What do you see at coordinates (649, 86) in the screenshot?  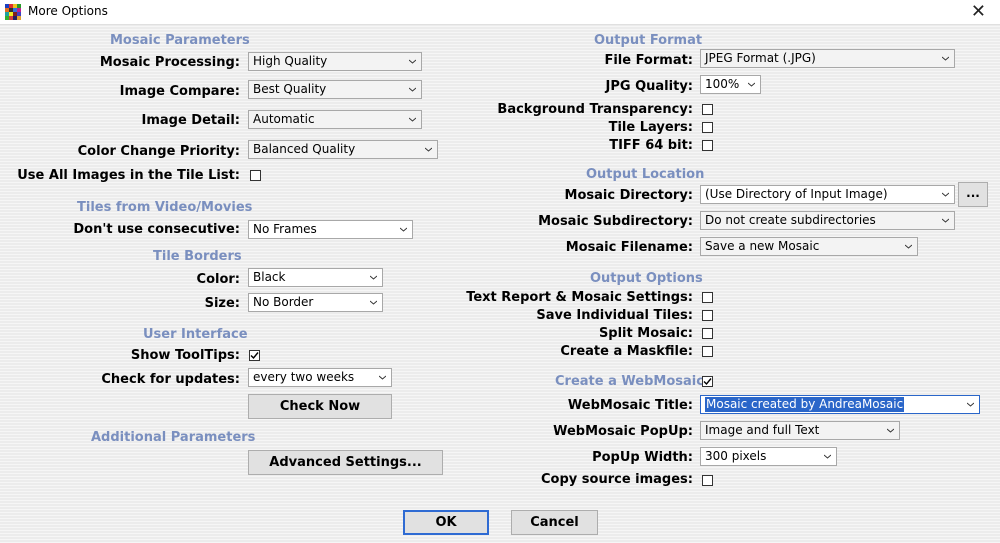 I see `jpg-quality-label: JPG Quality:` at bounding box center [649, 86].